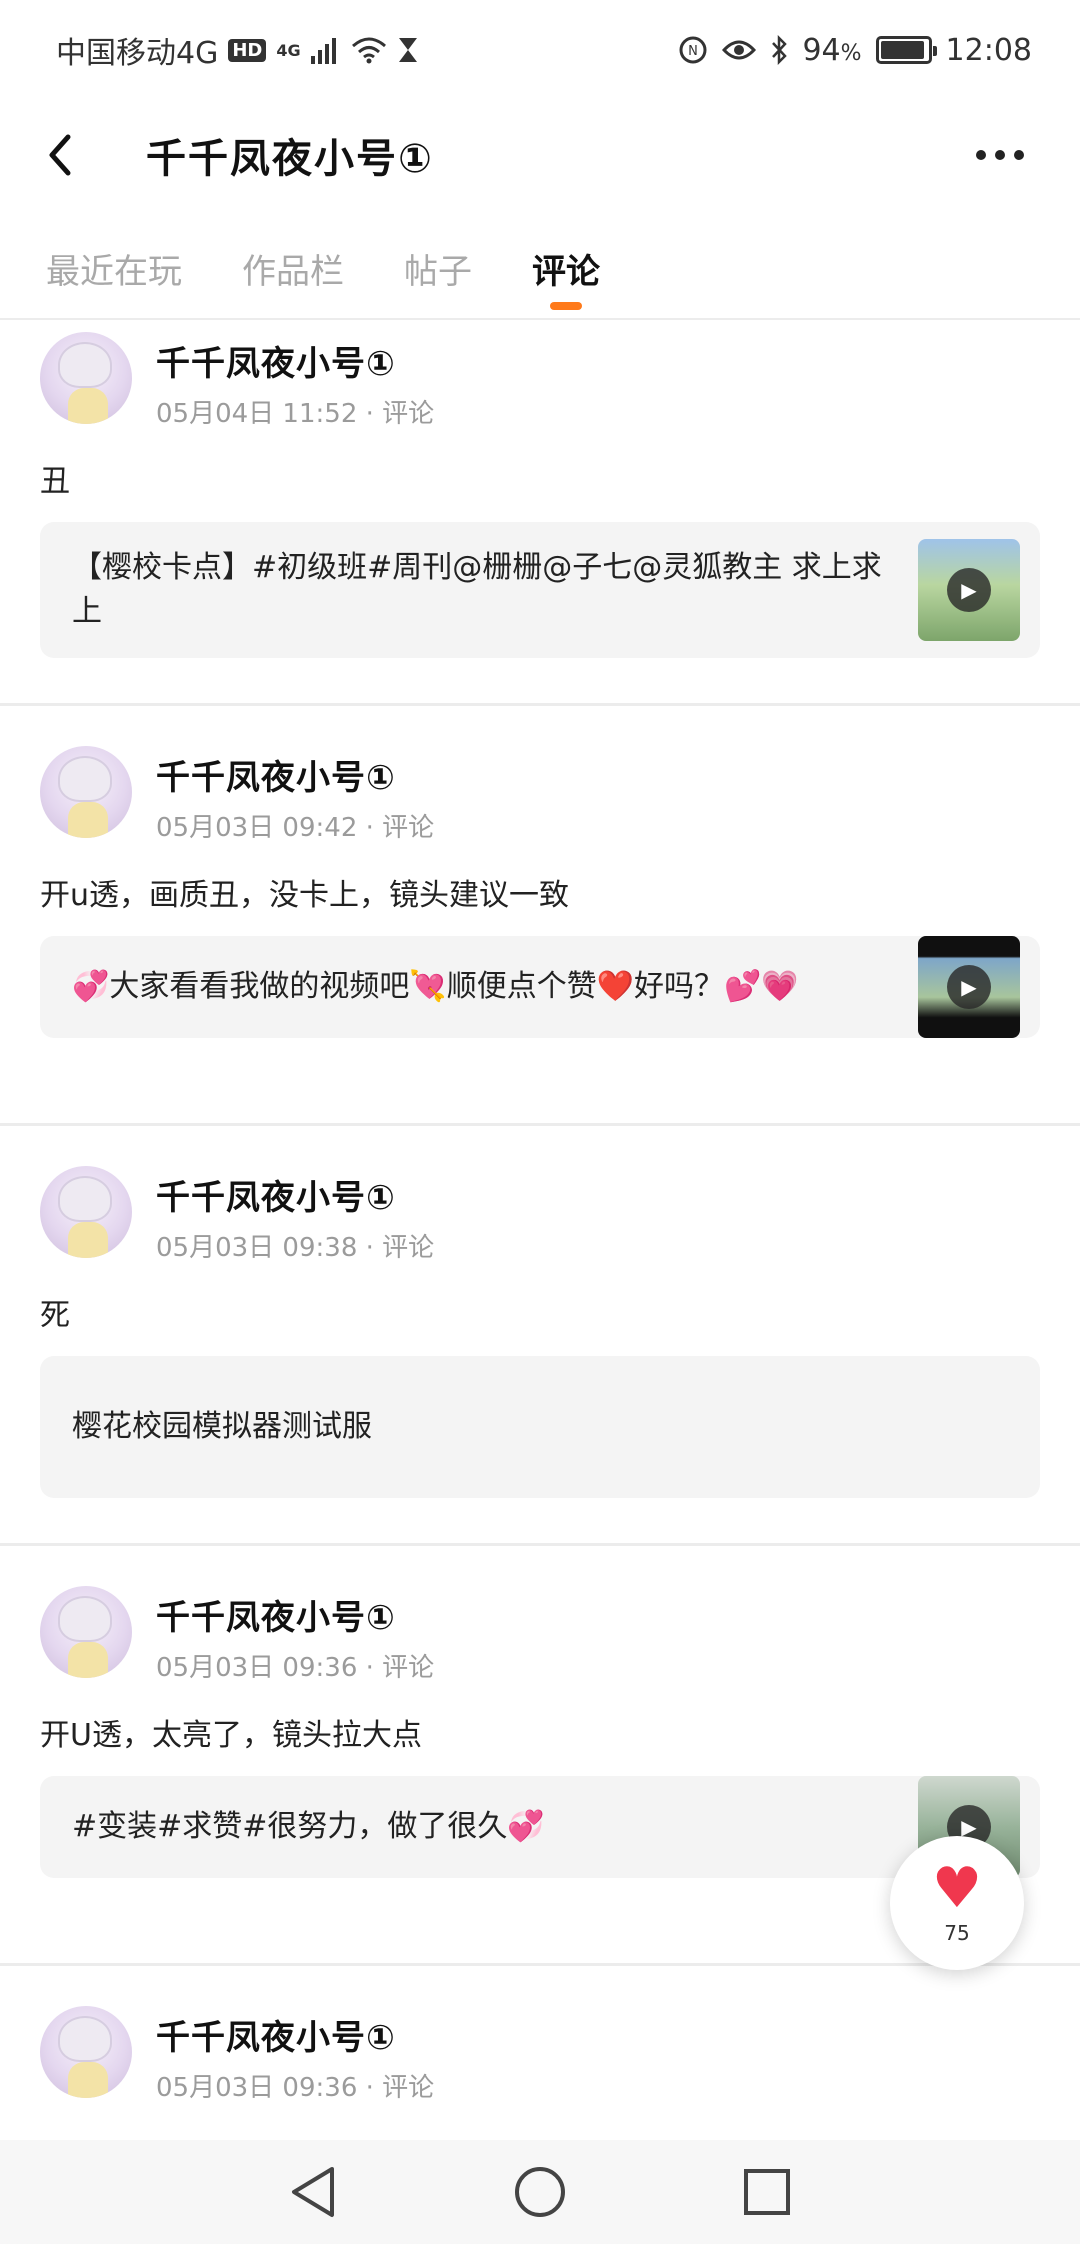 The width and height of the screenshot is (1080, 2244). What do you see at coordinates (288, 50) in the screenshot?
I see `network-type: 4G` at bounding box center [288, 50].